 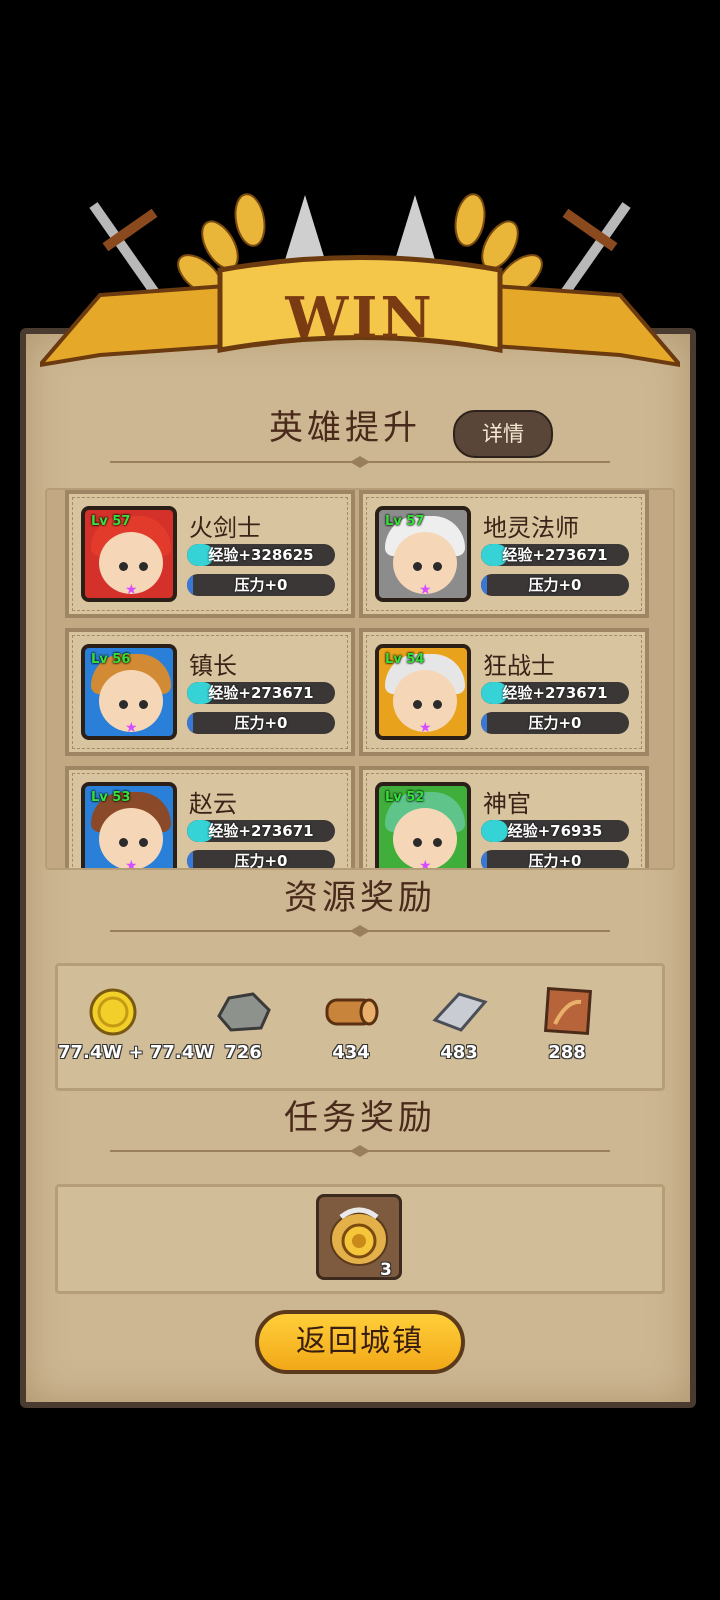 What do you see at coordinates (595, 250) in the screenshot?
I see `right-sword-icon` at bounding box center [595, 250].